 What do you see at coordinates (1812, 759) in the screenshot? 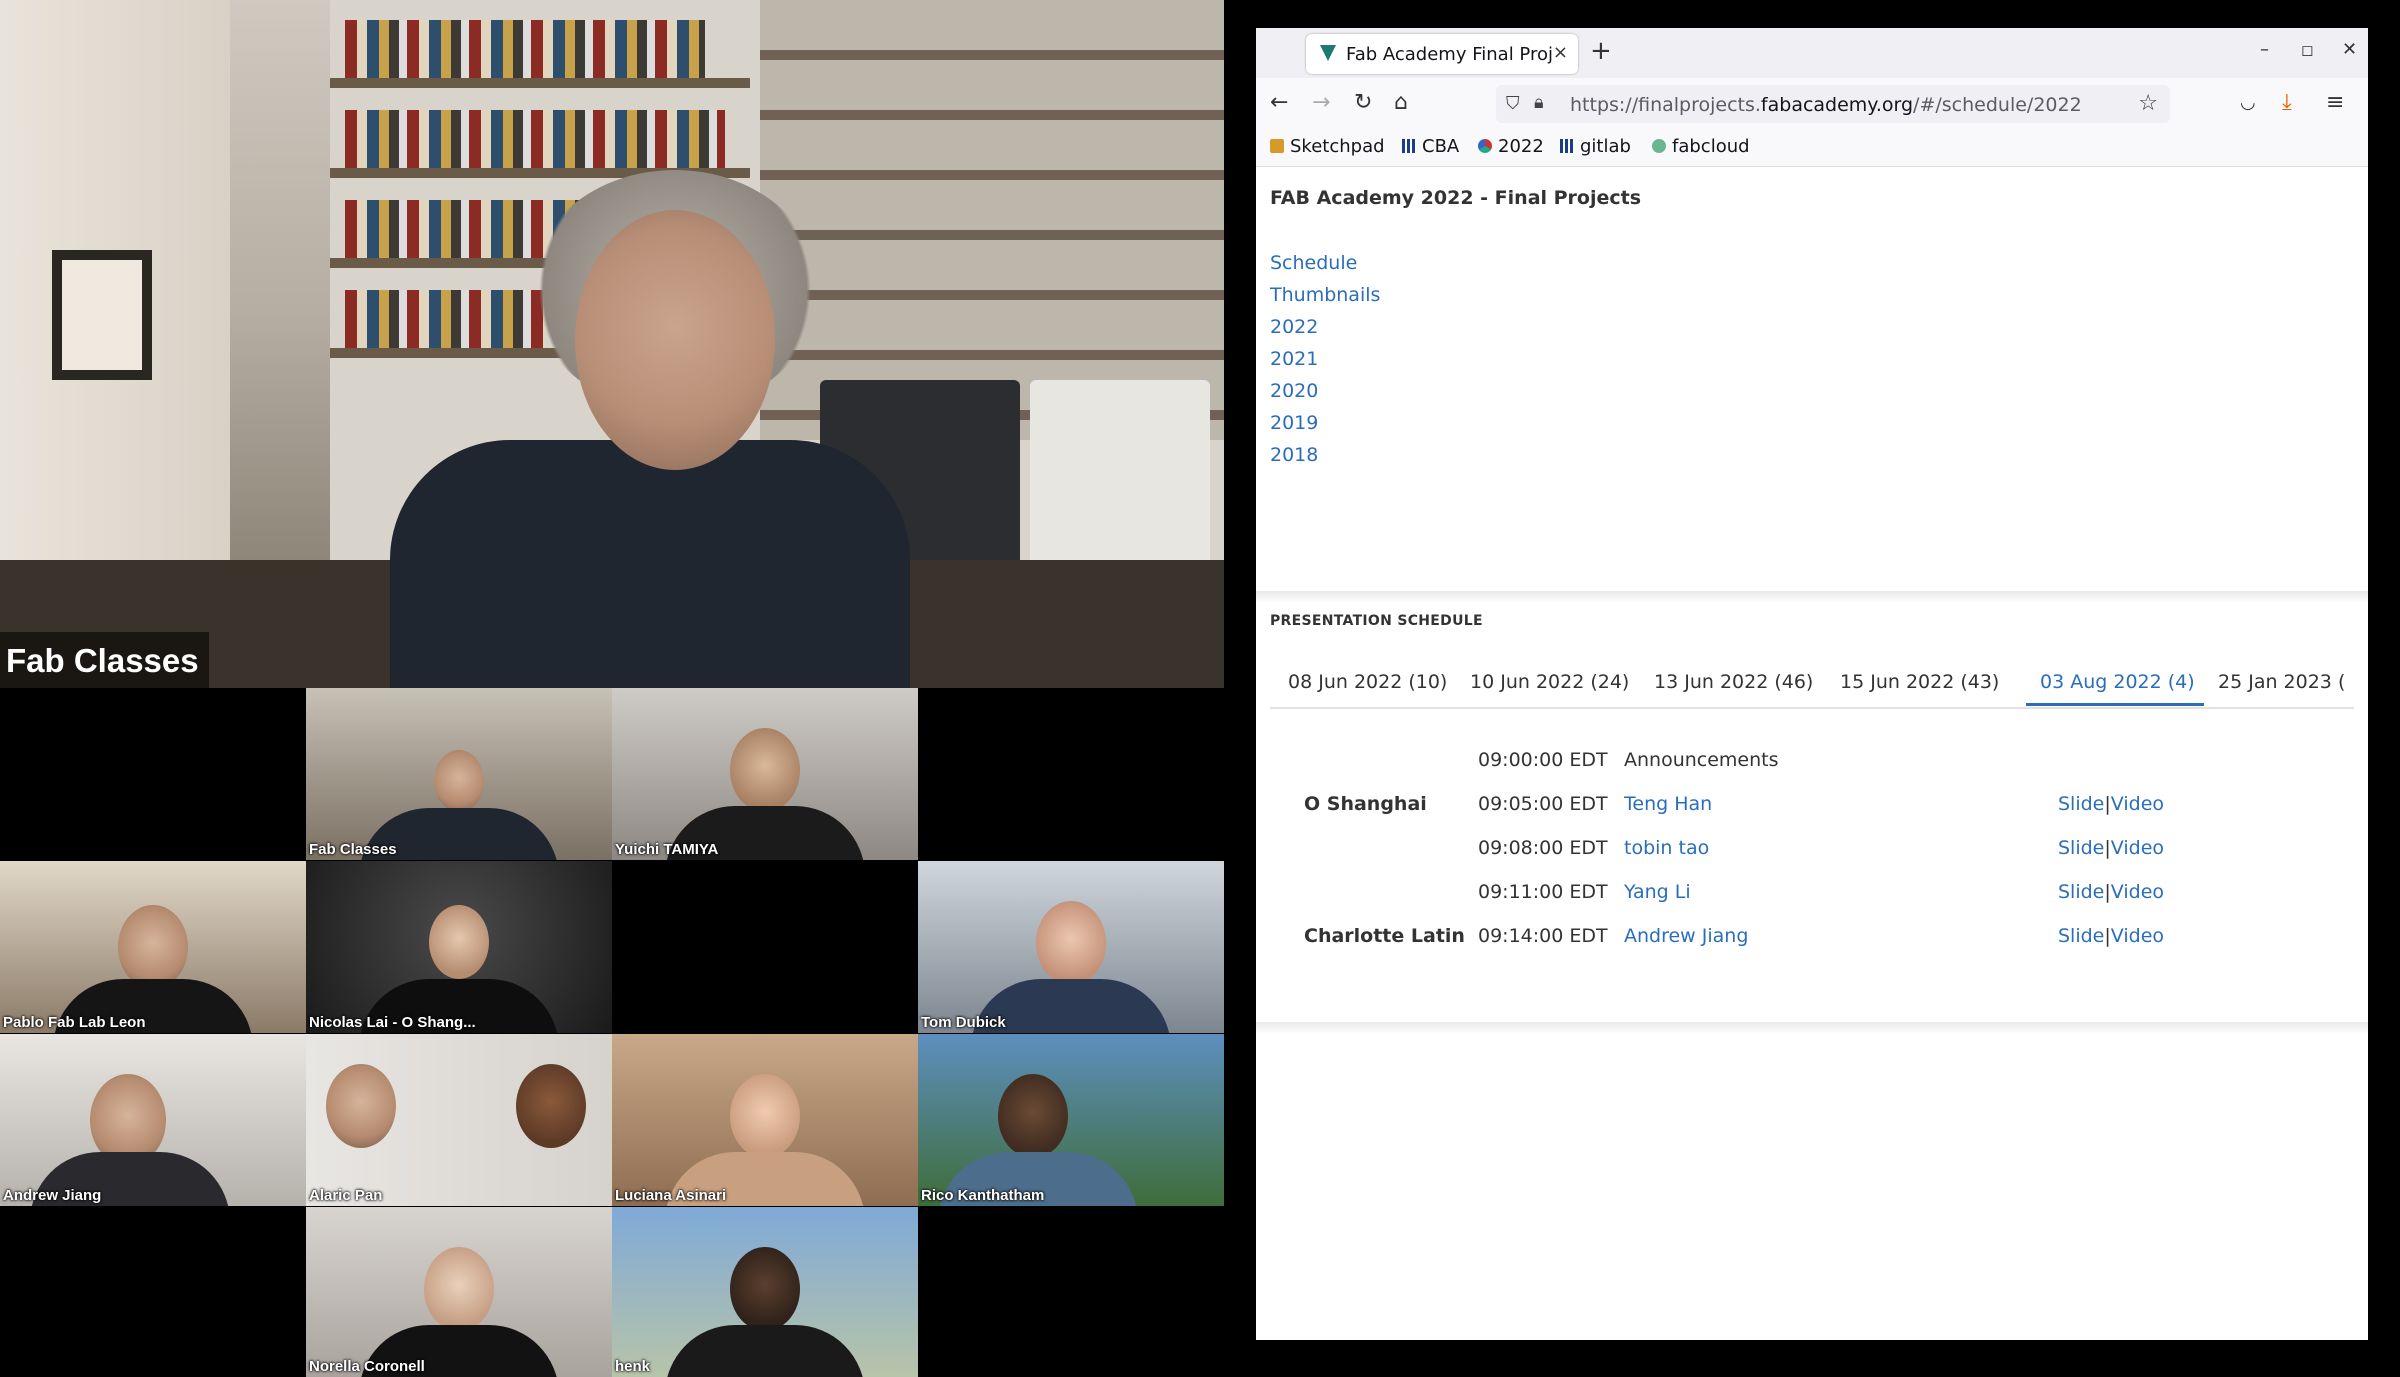
I see `schedule-row: 09:00:00 EDT Announcements` at bounding box center [1812, 759].